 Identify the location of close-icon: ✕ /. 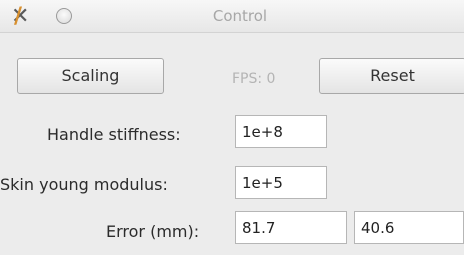
(20, 17).